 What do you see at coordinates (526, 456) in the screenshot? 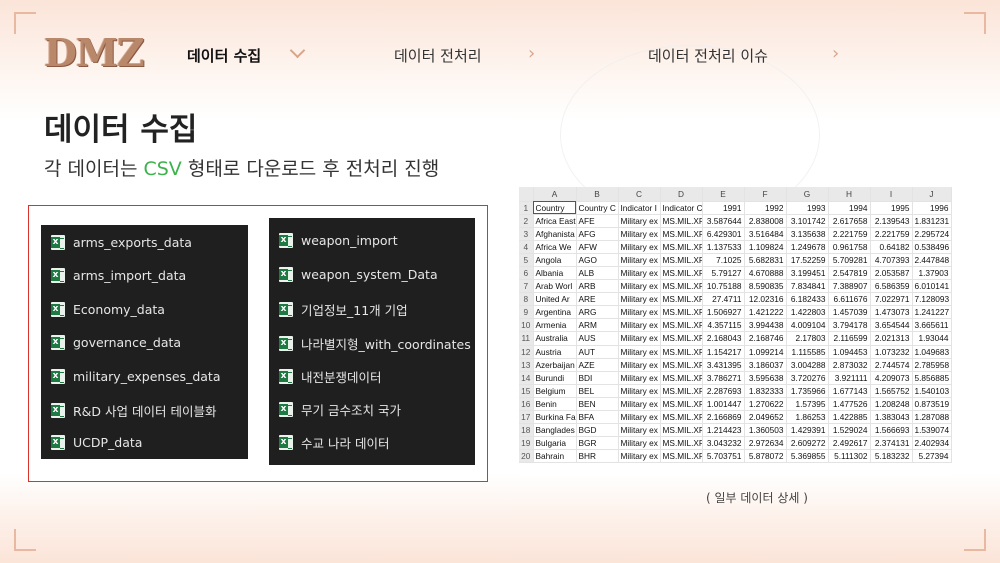
I see `row-number: 20` at bounding box center [526, 456].